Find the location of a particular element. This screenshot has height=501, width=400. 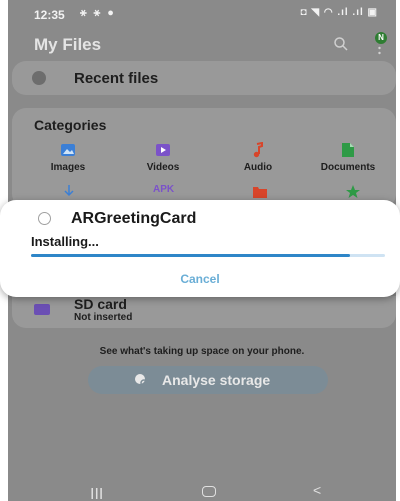

category-videos: Videos is located at coordinates (163, 157).